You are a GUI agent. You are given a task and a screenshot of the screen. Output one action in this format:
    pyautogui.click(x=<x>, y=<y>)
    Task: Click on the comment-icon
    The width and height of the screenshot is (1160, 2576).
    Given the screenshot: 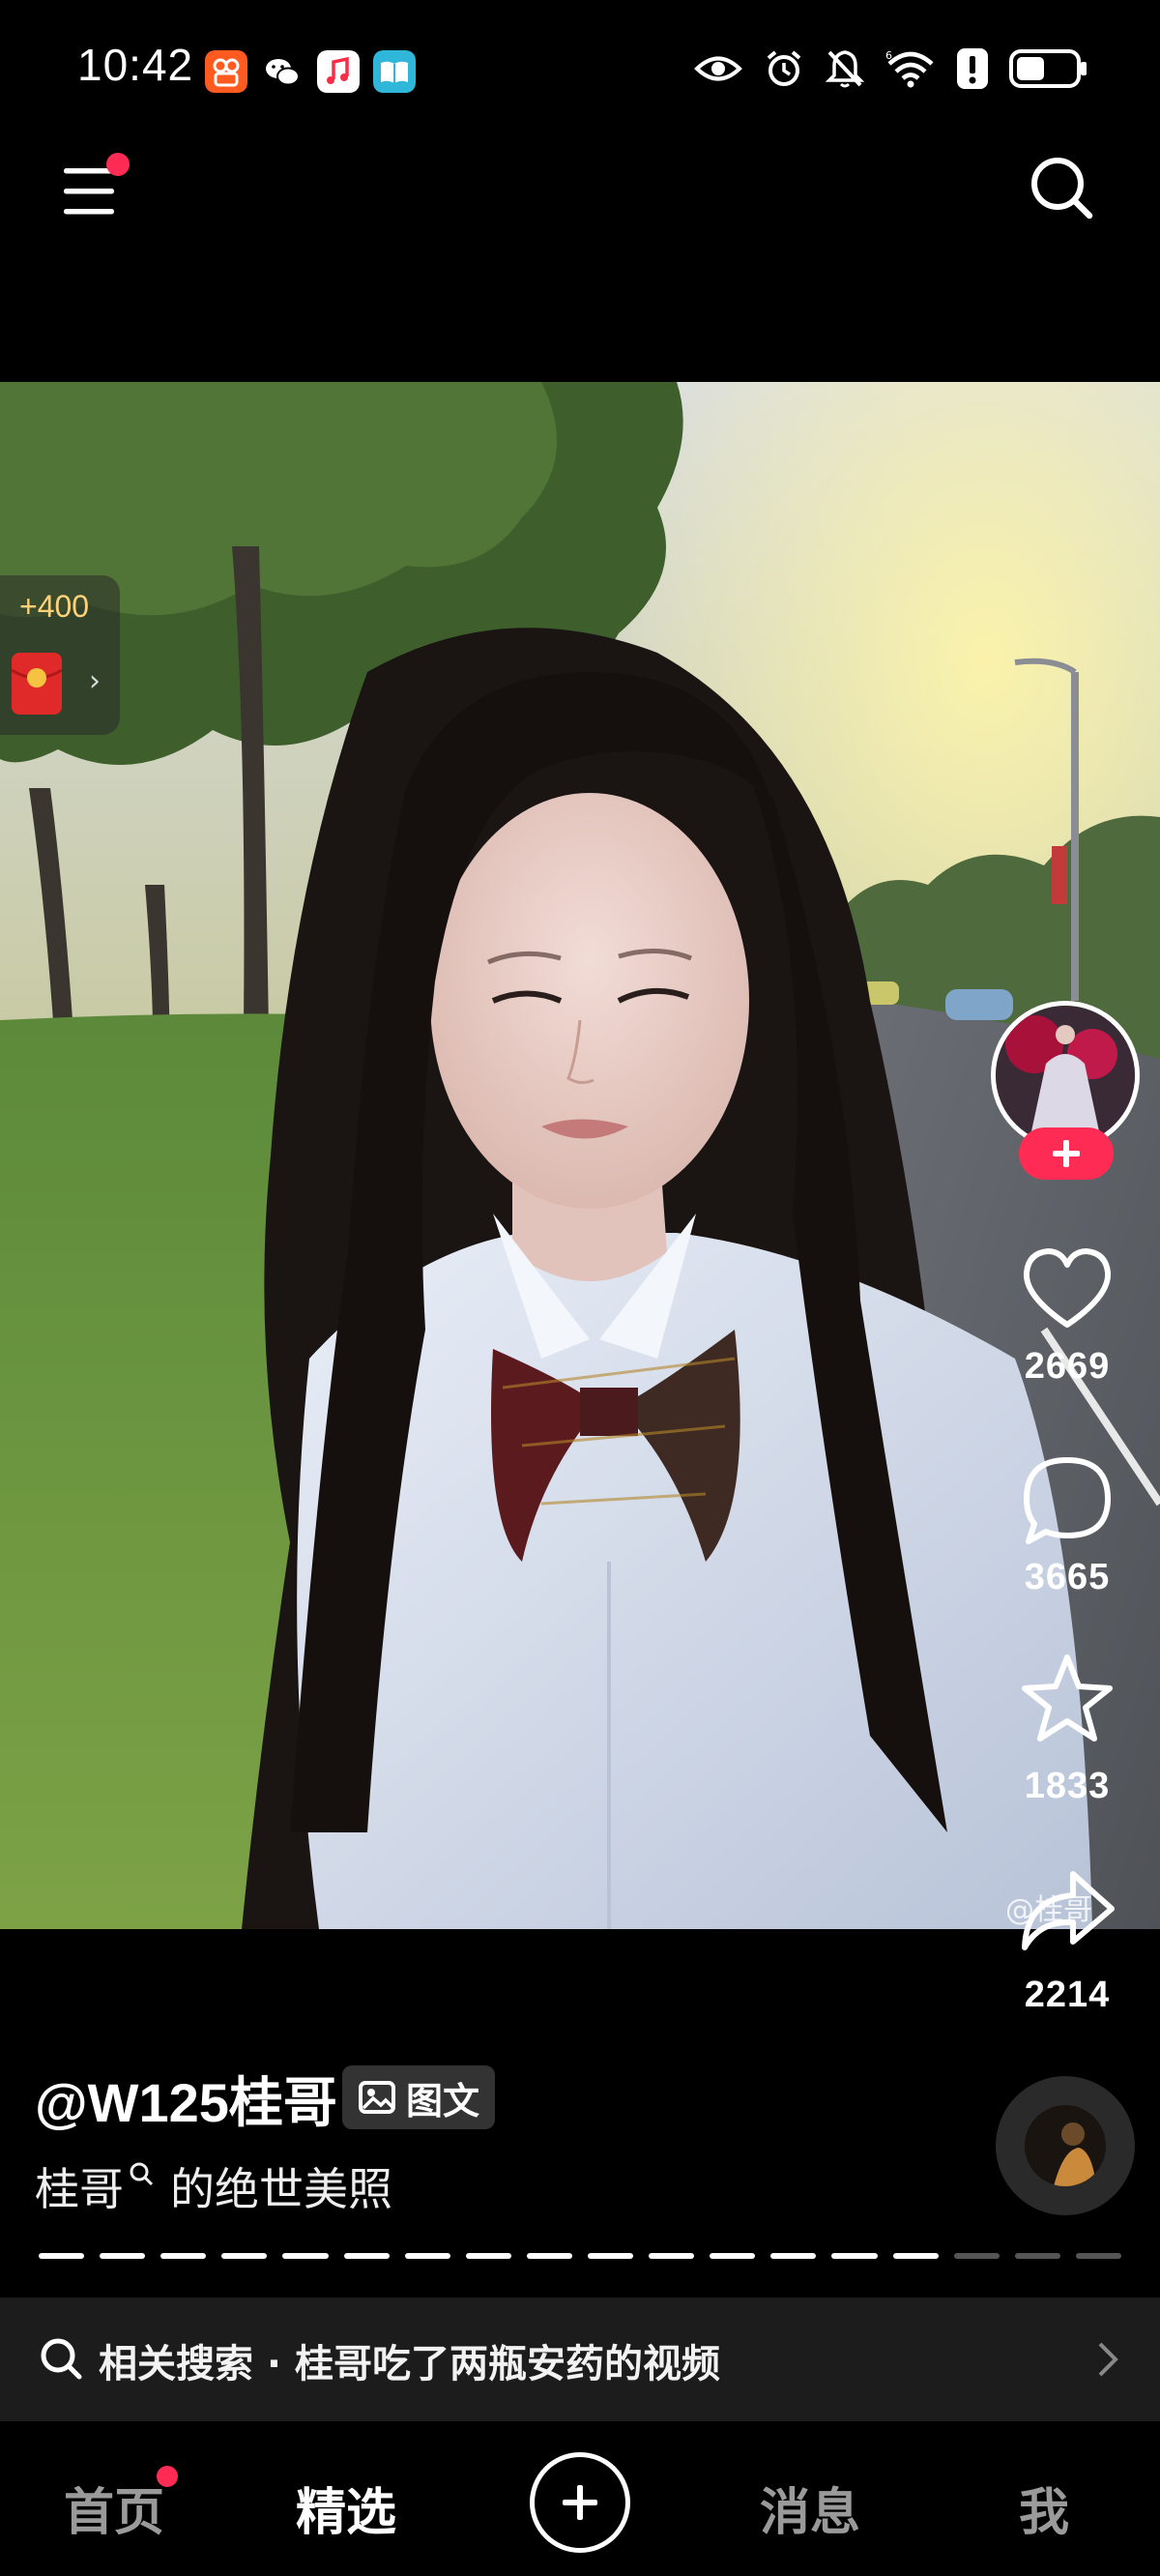 What is the action you would take?
    pyautogui.click(x=1067, y=1500)
    